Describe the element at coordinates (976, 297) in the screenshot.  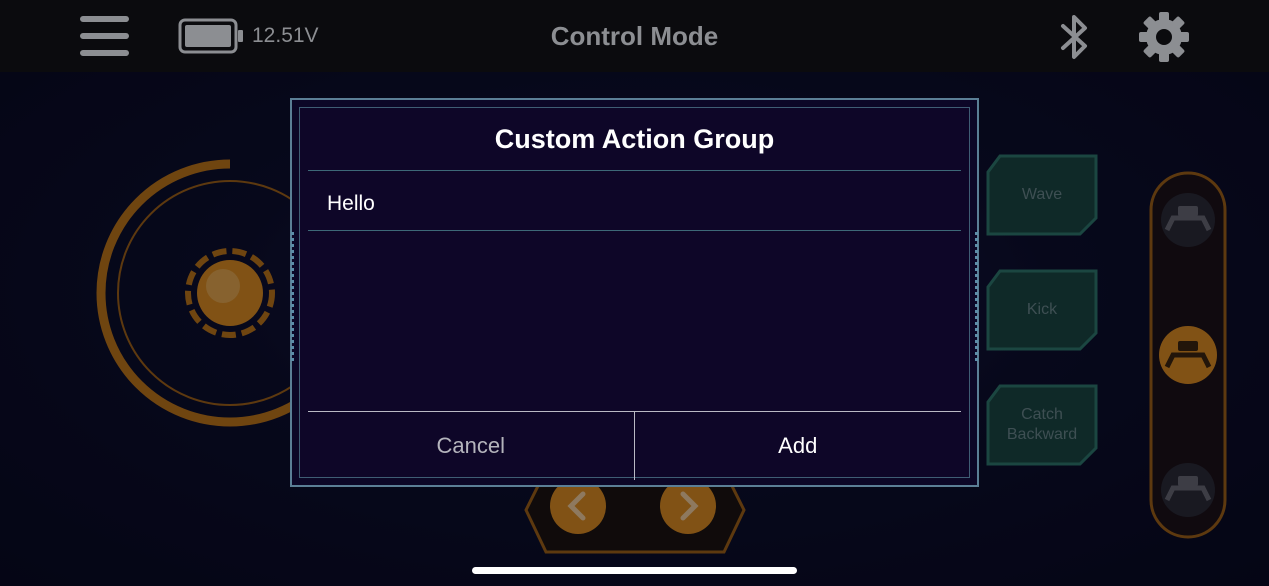
I see `dotted-border-right` at that location.